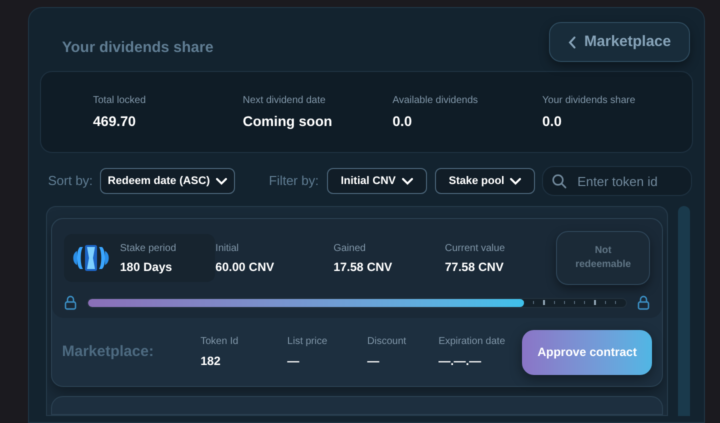 The width and height of the screenshot is (720, 423). Describe the element at coordinates (70, 181) in the screenshot. I see `sort-label: Sort by:` at that location.